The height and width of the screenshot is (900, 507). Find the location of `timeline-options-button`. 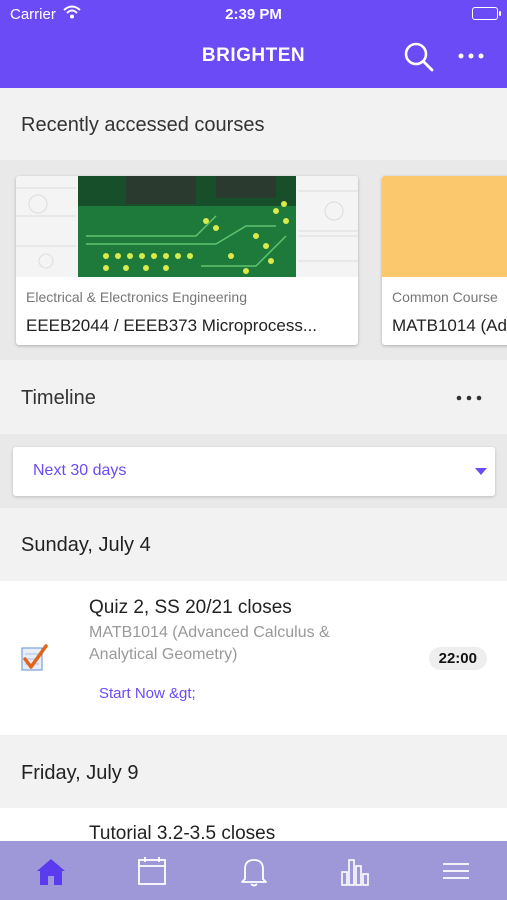

timeline-options-button is located at coordinates (469, 398).